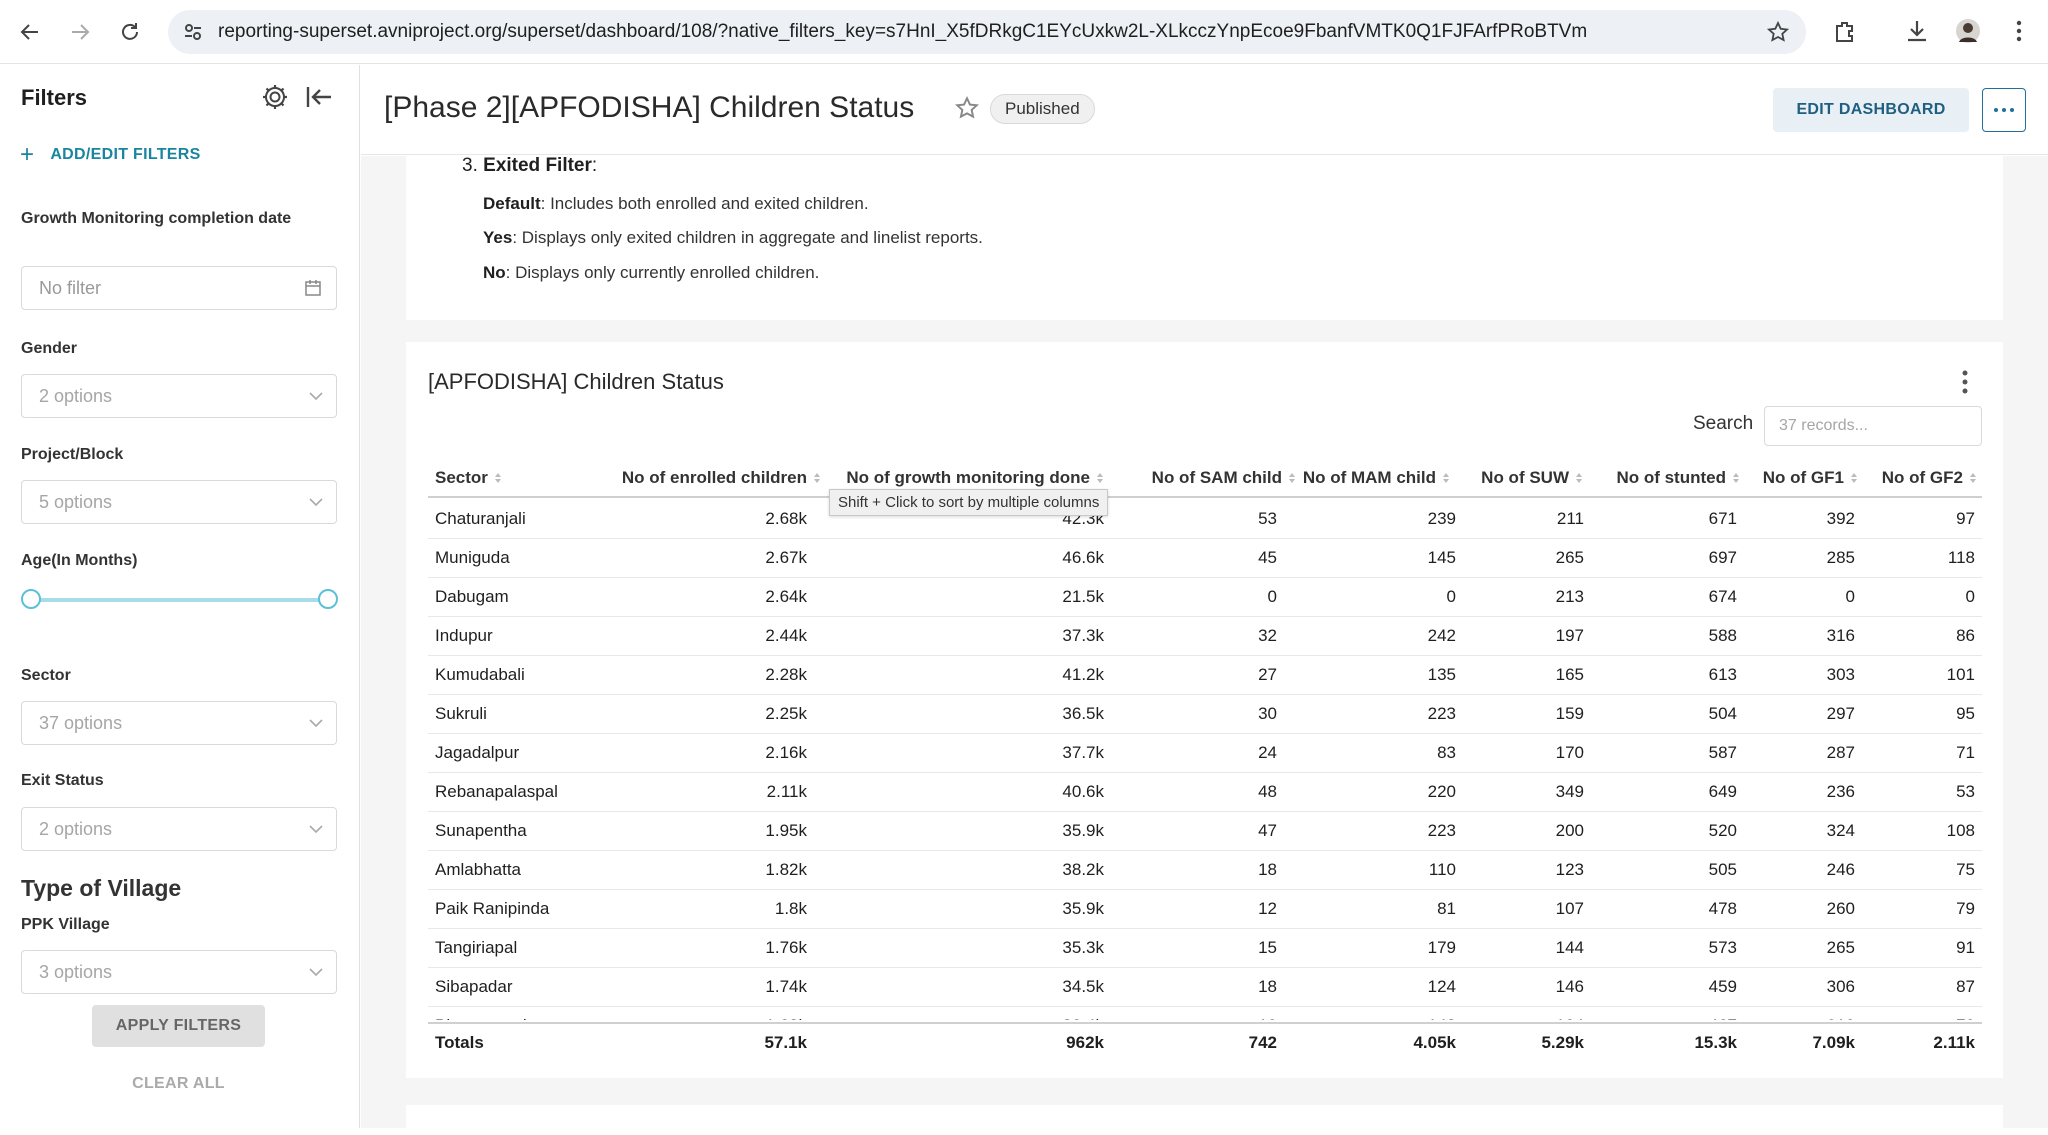 Image resolution: width=2048 pixels, height=1135 pixels. Describe the element at coordinates (328, 599) in the screenshot. I see `age-slider-max-handle` at that location.